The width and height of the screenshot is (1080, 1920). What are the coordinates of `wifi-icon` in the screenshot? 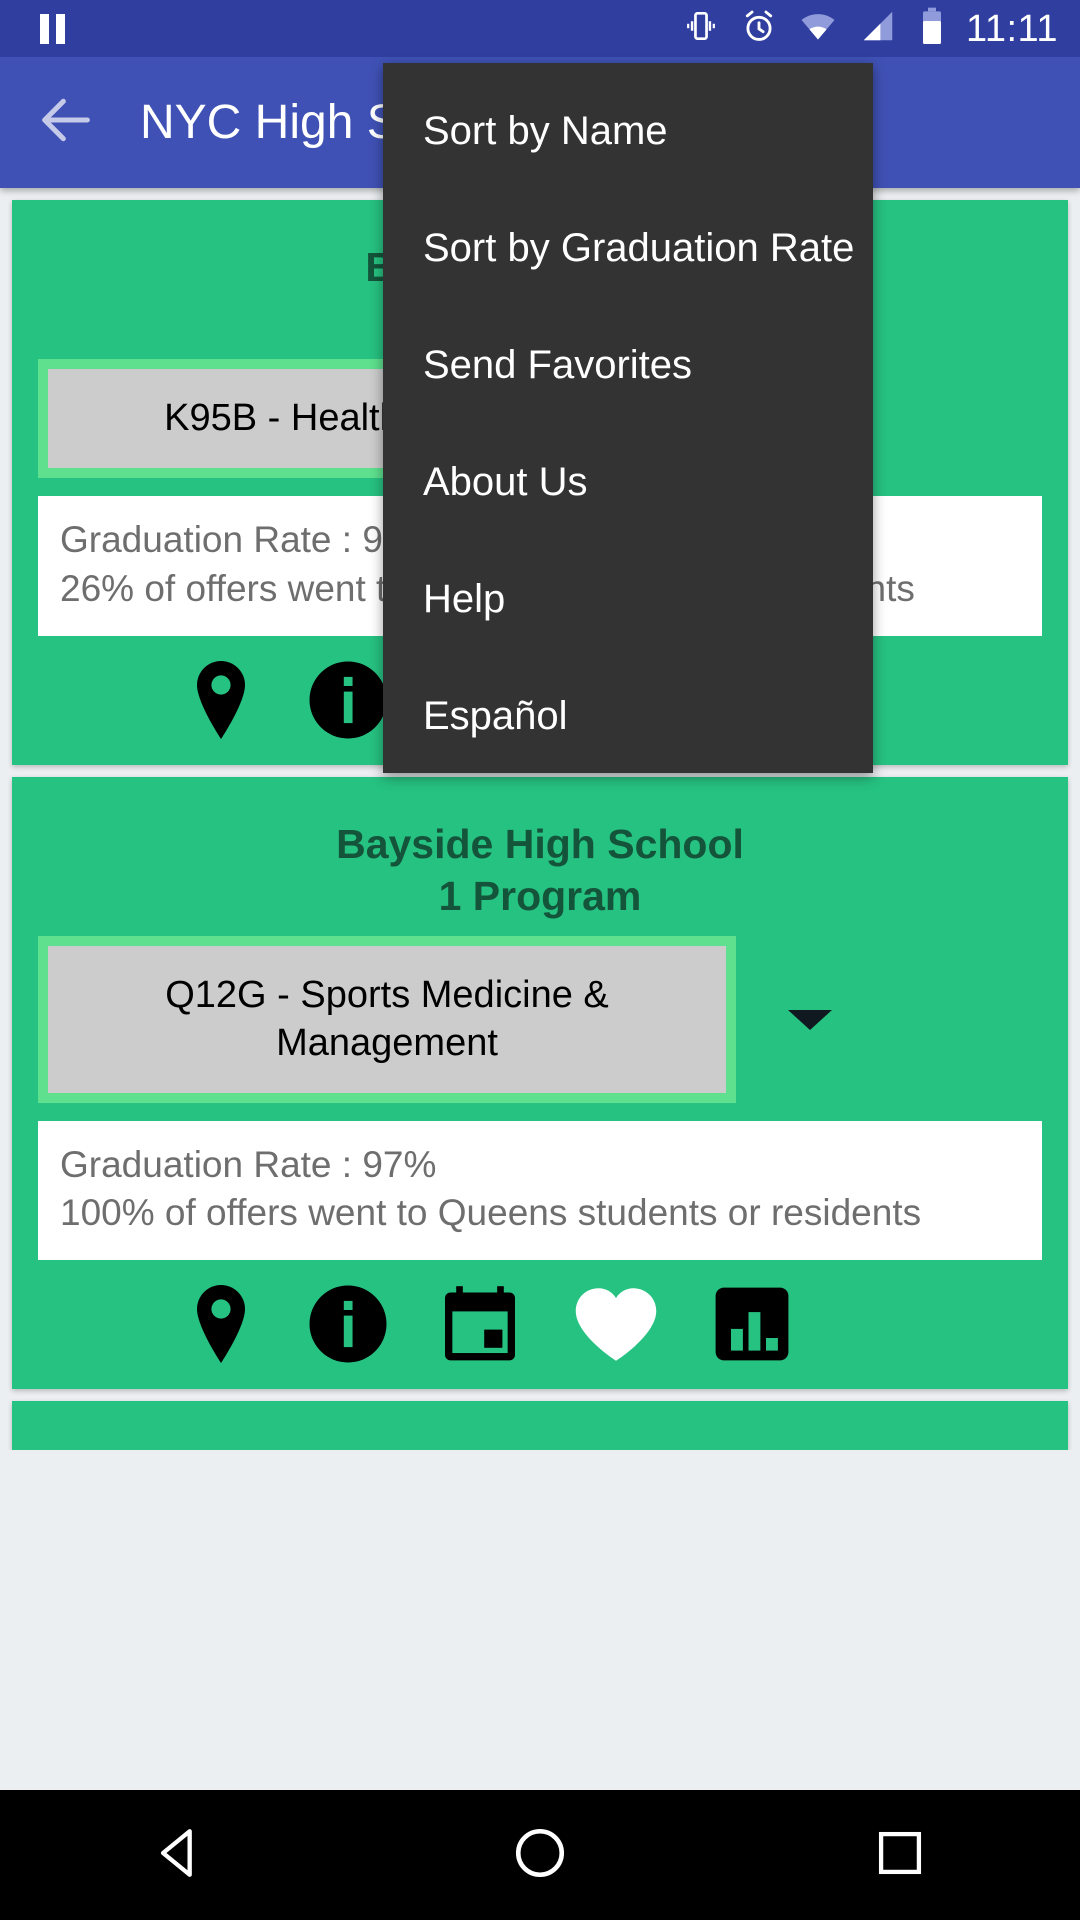 It's located at (818, 28).